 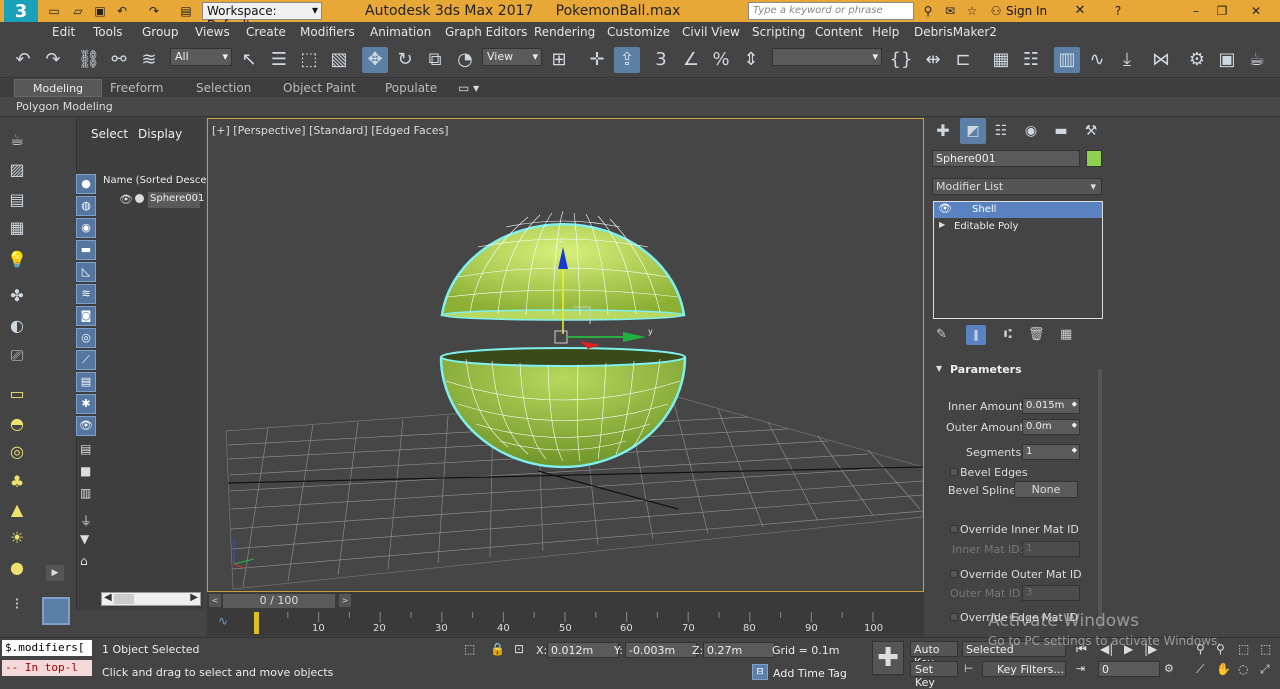 I want to click on display-particles-icon: ✱, so click(x=86, y=404).